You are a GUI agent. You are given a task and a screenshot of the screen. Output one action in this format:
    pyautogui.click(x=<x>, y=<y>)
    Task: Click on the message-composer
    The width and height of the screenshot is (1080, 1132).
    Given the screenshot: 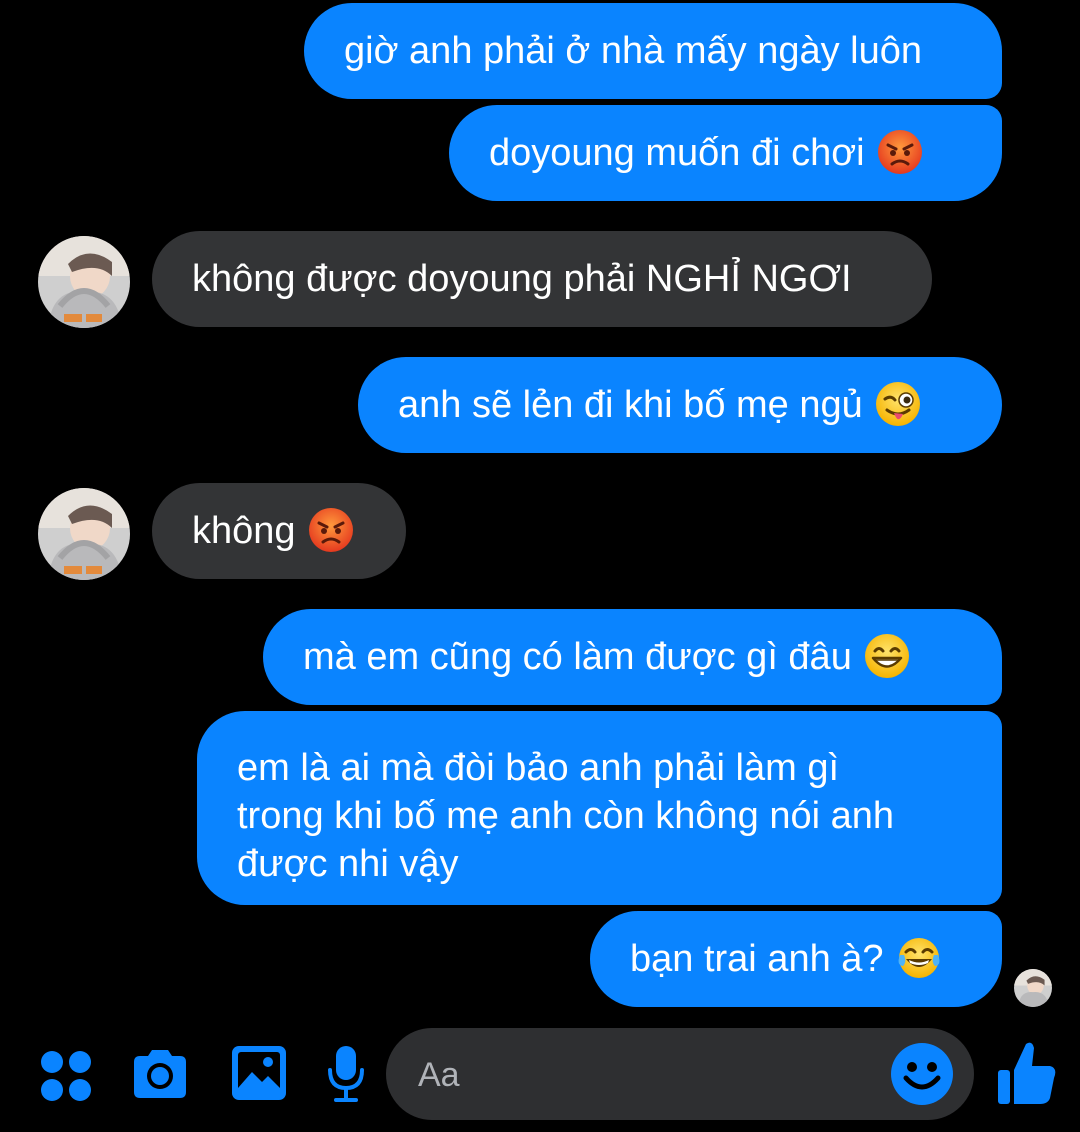 What is the action you would take?
    pyautogui.click(x=680, y=1074)
    